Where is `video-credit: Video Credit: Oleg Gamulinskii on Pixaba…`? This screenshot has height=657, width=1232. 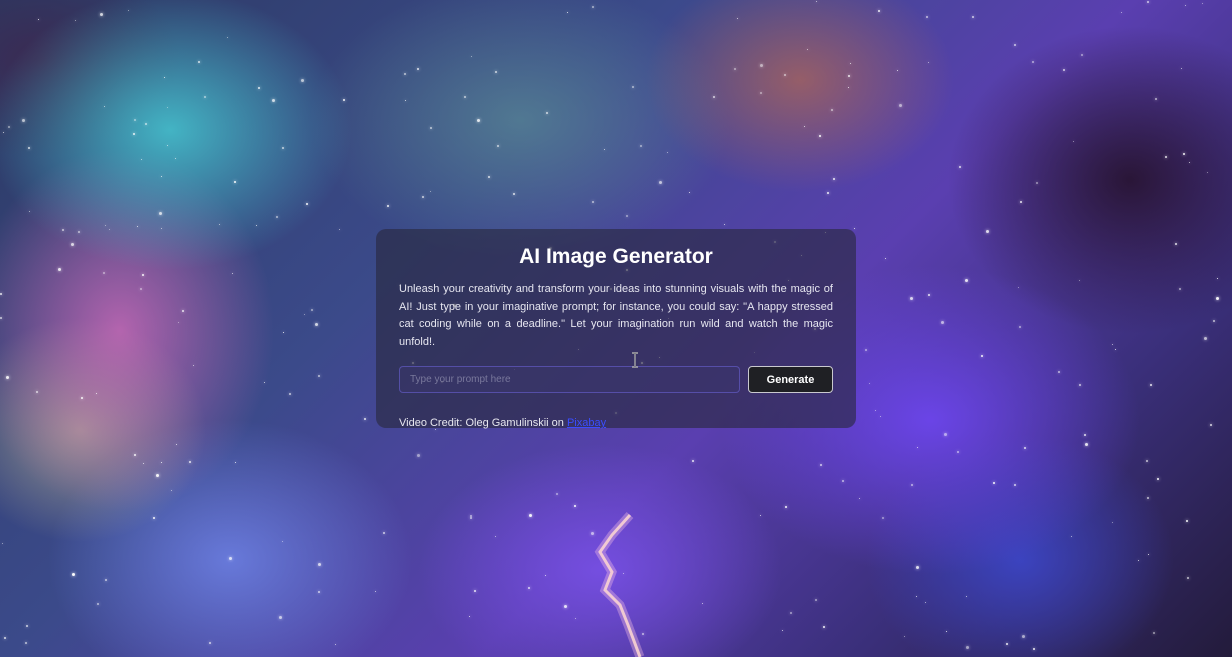
video-credit: Video Credit: Oleg Gamulinskii on Pixaba… is located at coordinates (616, 423).